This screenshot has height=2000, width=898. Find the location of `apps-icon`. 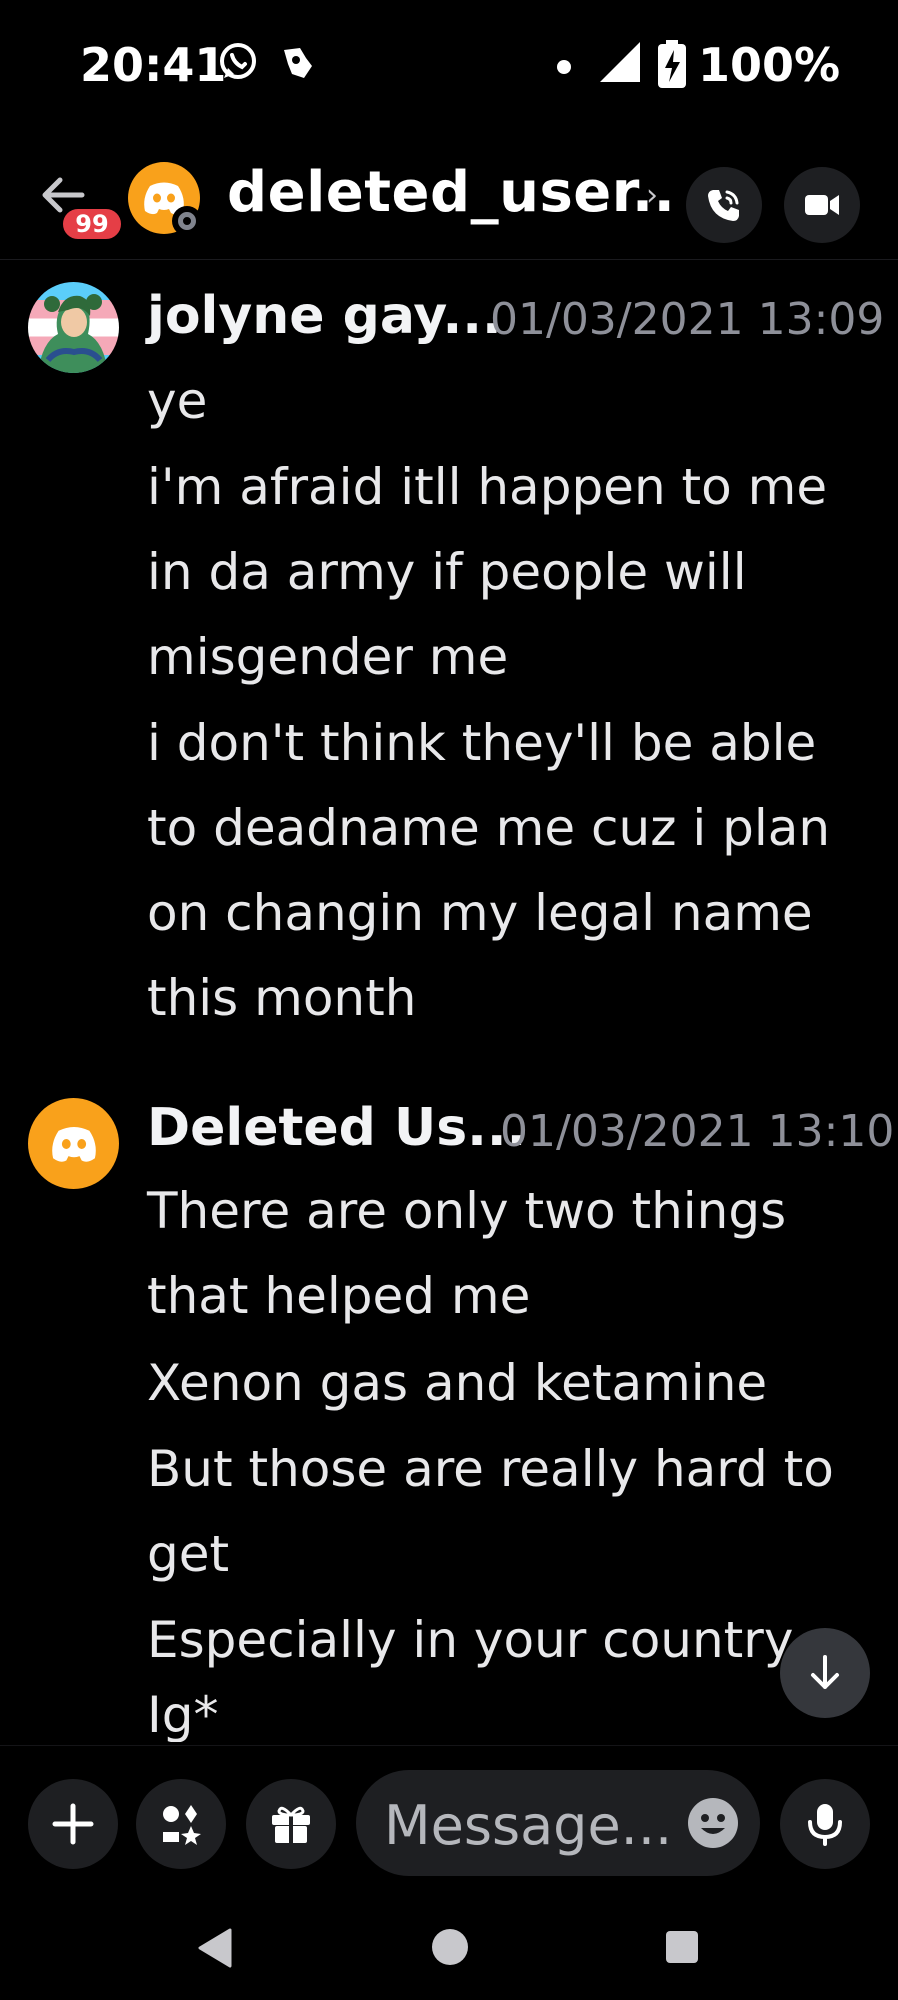

apps-icon is located at coordinates (182, 1825).